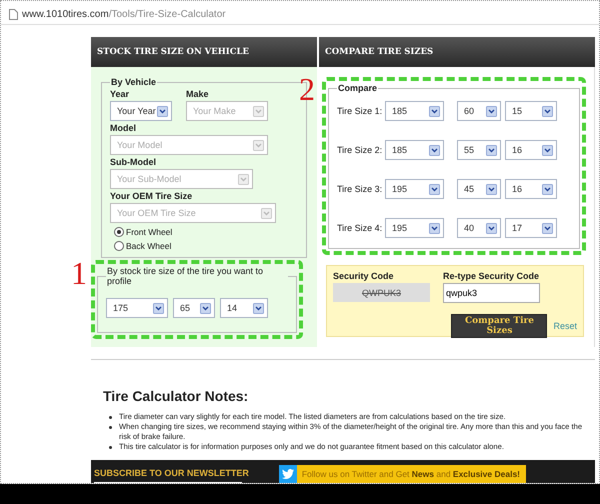  What do you see at coordinates (123, 128) in the screenshot?
I see `field-label: Model` at bounding box center [123, 128].